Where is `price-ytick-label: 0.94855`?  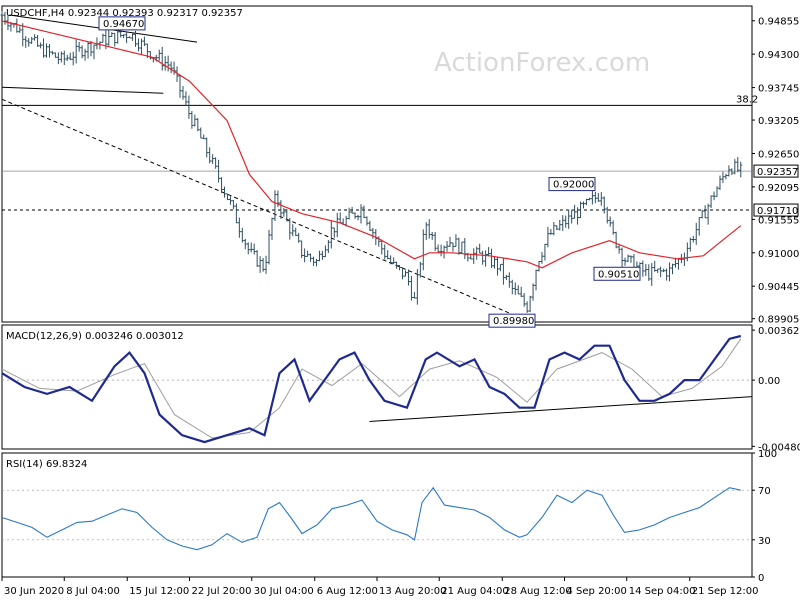
price-ytick-label: 0.94855 is located at coordinates (778, 22).